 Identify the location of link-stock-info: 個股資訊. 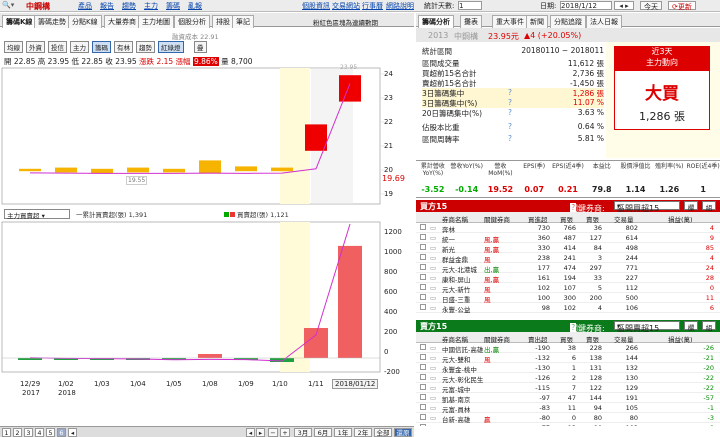
(316, 6).